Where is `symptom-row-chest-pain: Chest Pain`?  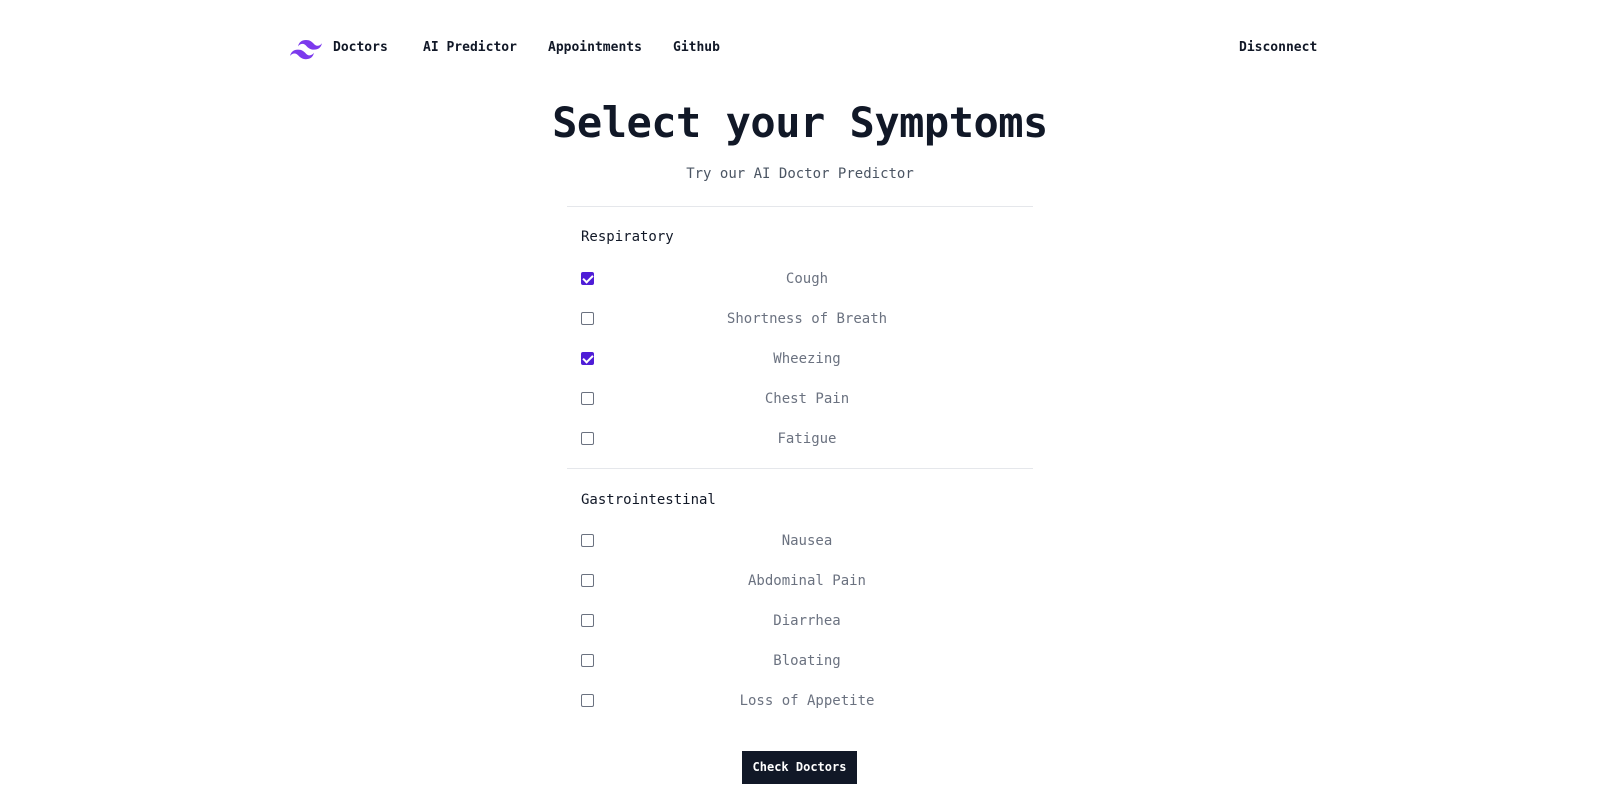
symptom-row-chest-pain: Chest Pain is located at coordinates (807, 399).